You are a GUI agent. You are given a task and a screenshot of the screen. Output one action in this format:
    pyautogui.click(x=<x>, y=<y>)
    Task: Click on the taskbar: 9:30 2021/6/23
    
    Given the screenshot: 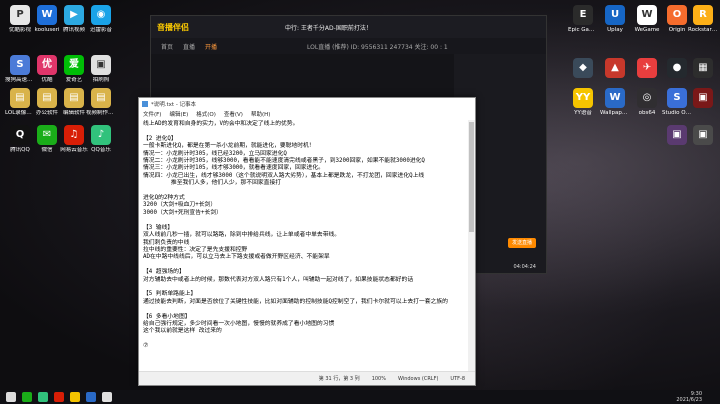 What is the action you would take?
    pyautogui.click(x=360, y=397)
    